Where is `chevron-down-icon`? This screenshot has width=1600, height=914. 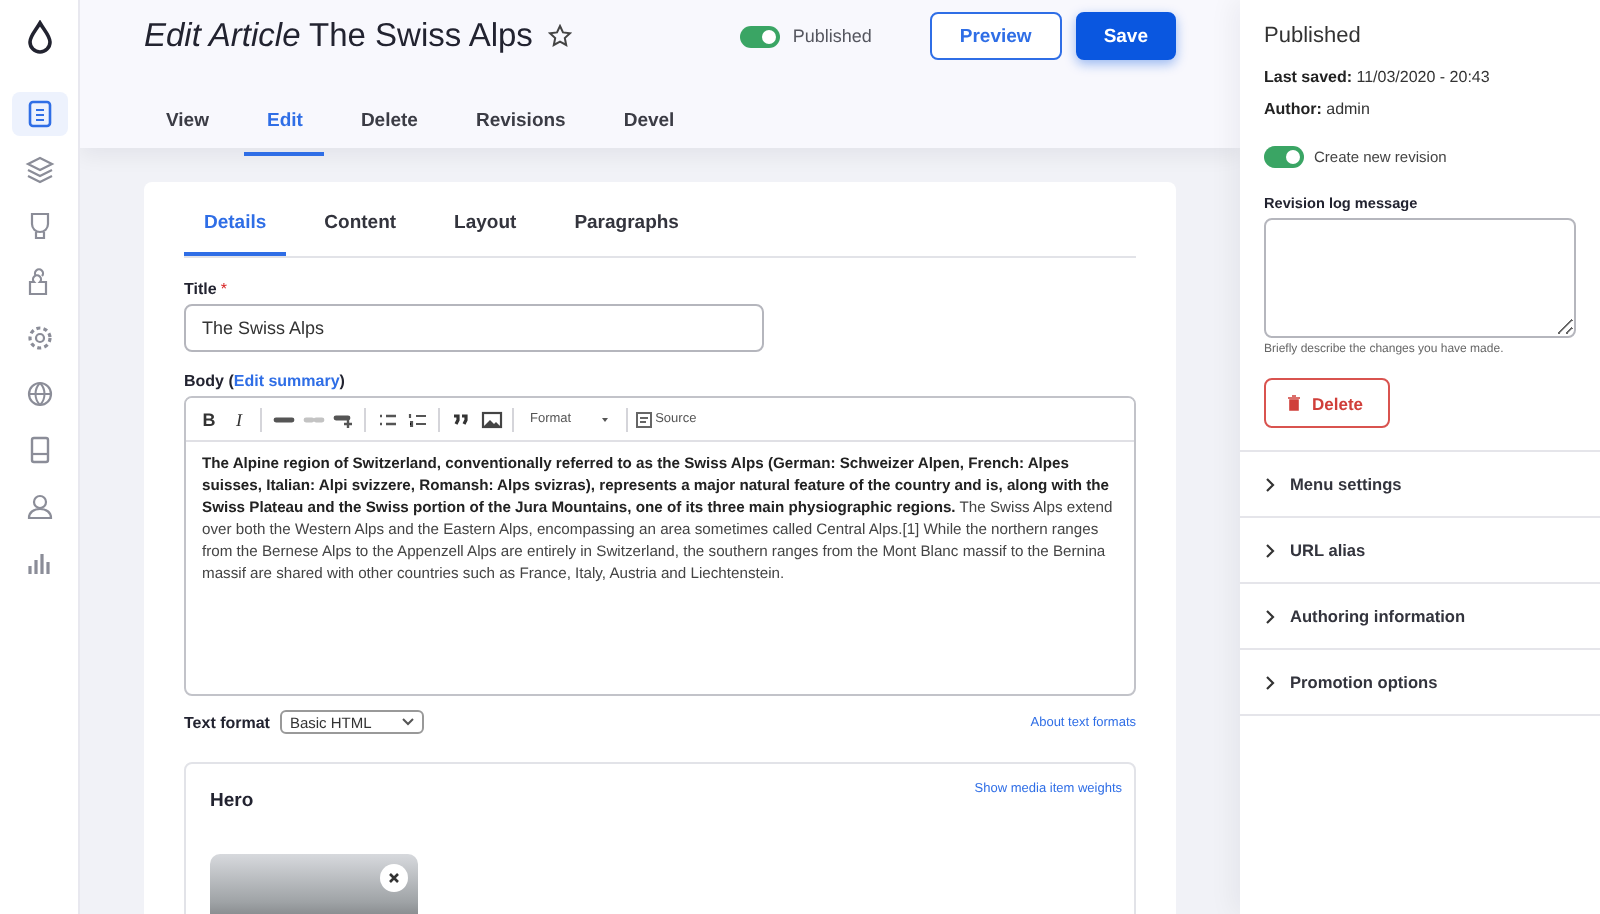
chevron-down-icon is located at coordinates (407, 722).